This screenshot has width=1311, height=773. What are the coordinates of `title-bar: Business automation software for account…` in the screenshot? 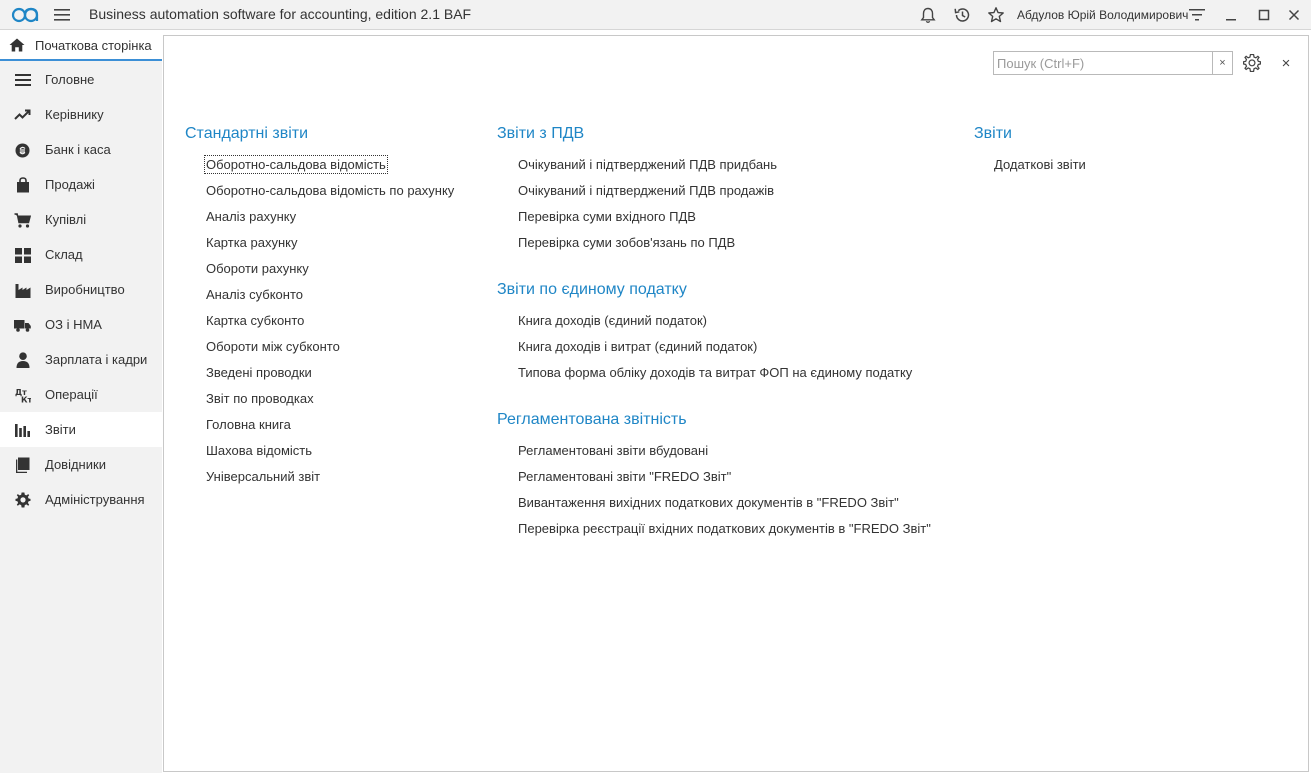 It's located at (655, 15).